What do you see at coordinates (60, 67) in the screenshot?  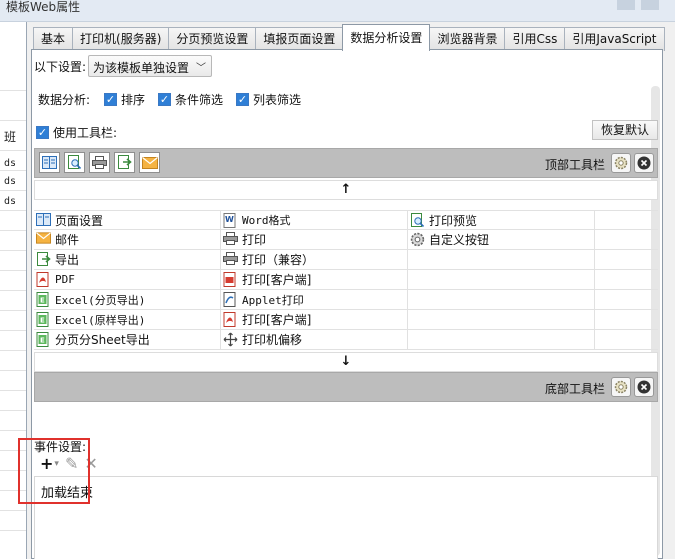 I see `scope-label: 以下设置:` at bounding box center [60, 67].